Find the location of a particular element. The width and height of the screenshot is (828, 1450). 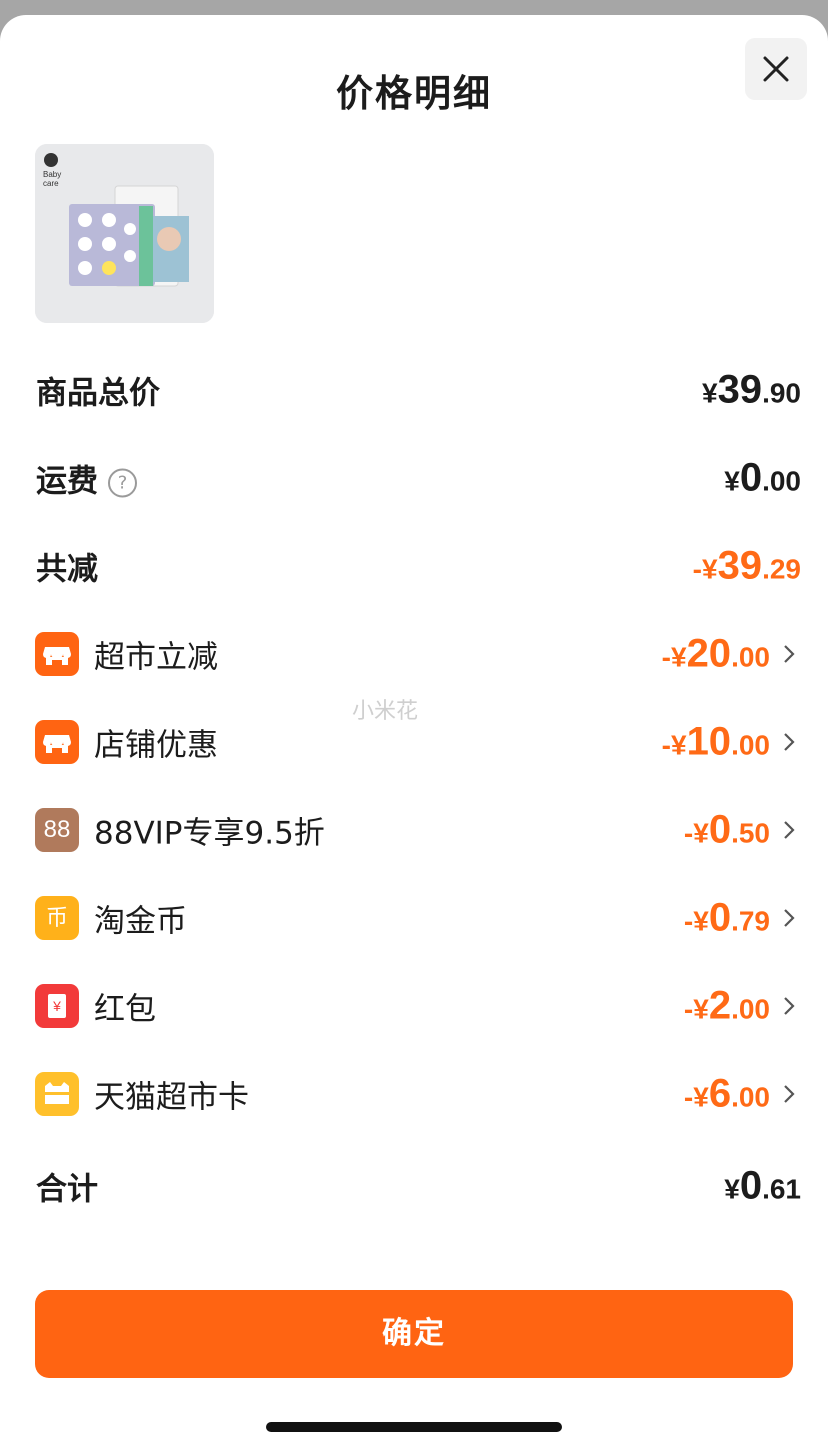

discount-row-88vip: 88 88VIP专享9.5折 -¥0.50 is located at coordinates (414, 830).